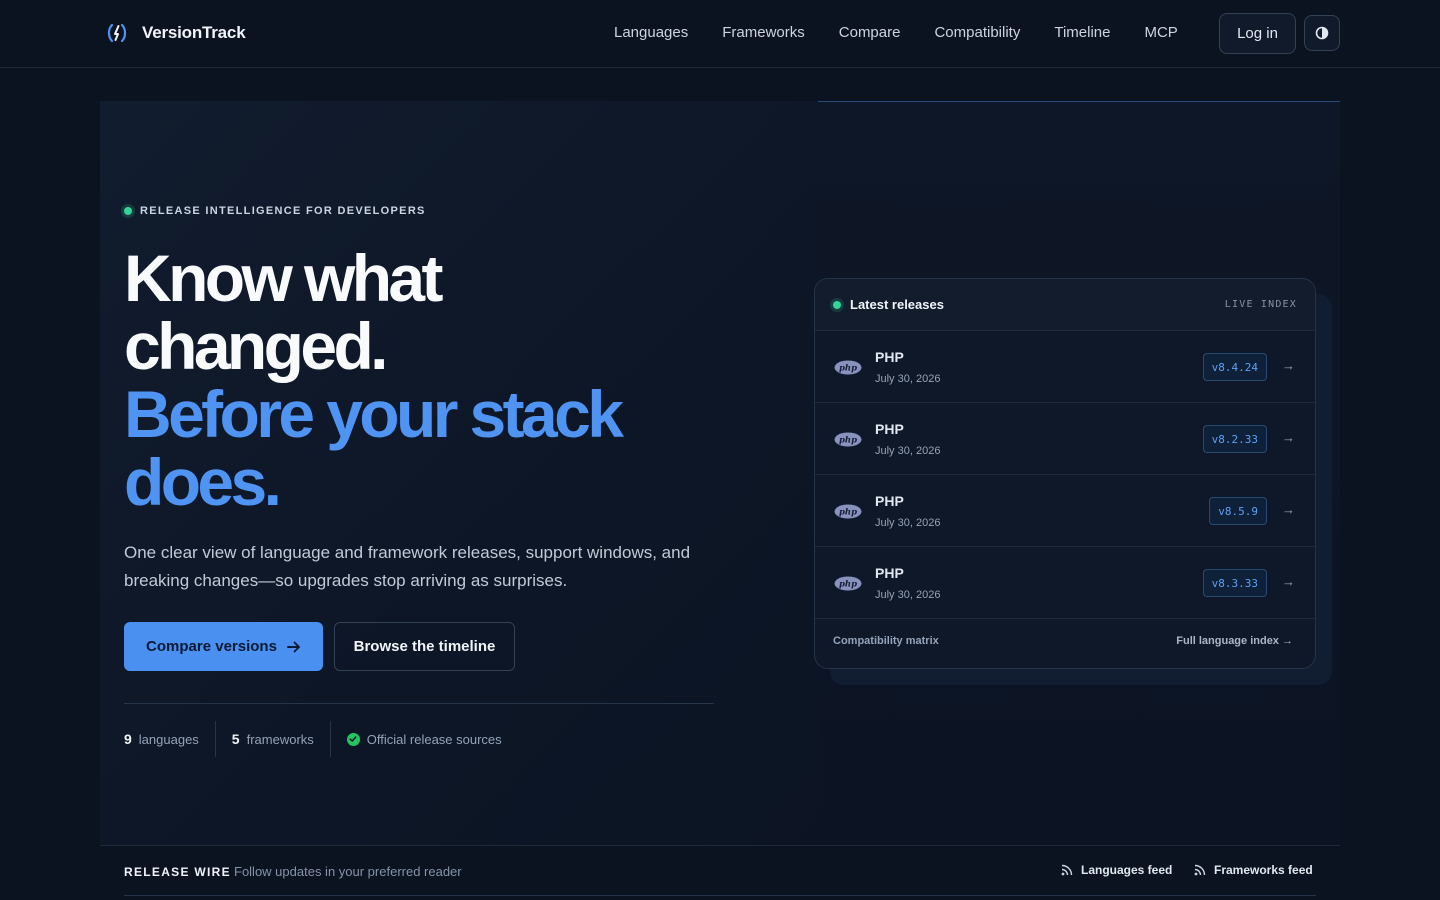 Image resolution: width=1440 pixels, height=900 pixels. I want to click on sources-label: Official release sources, so click(434, 739).